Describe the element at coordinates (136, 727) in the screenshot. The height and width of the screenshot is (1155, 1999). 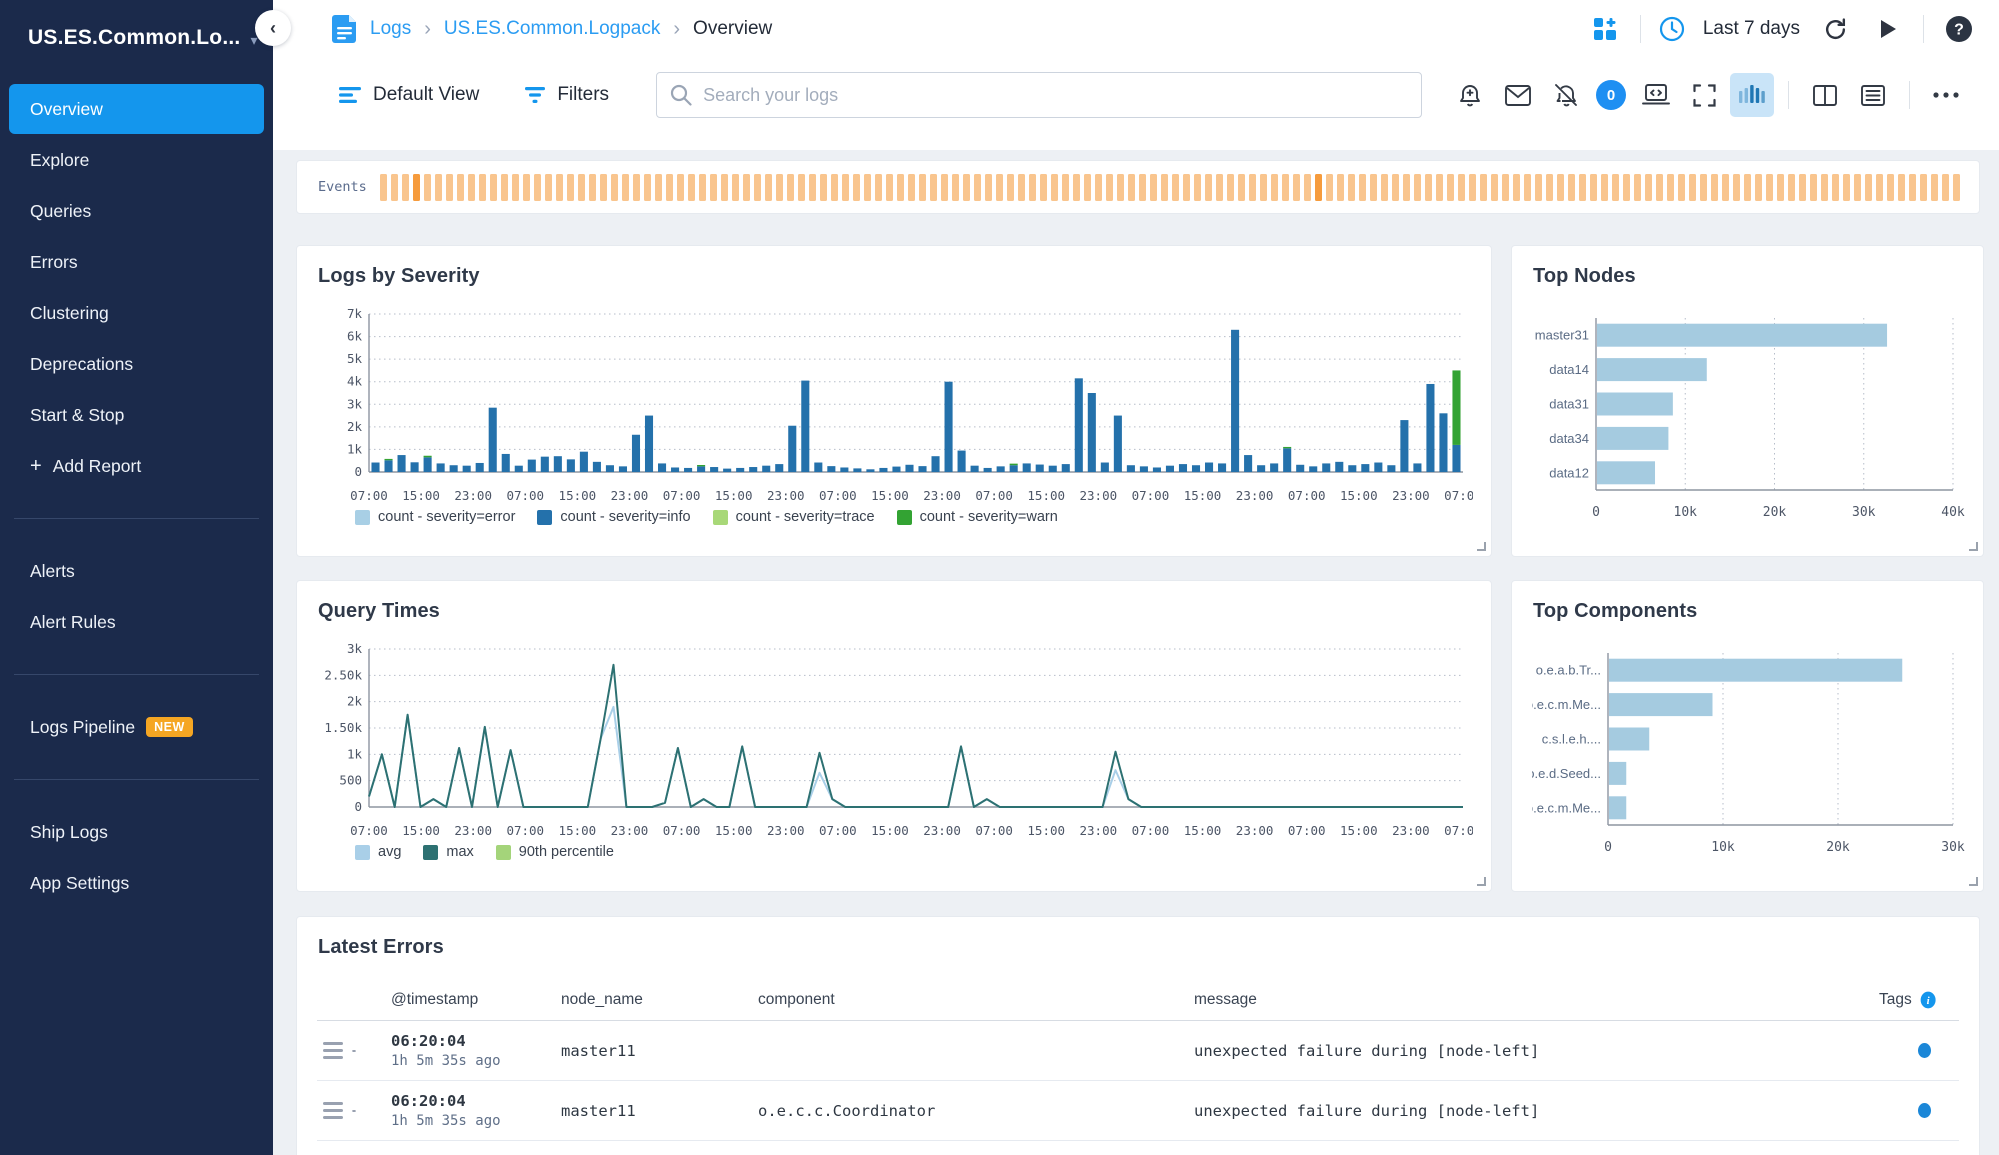
I see `sidebar-item-logs-pipeline: Logs Pipeline NEW` at that location.